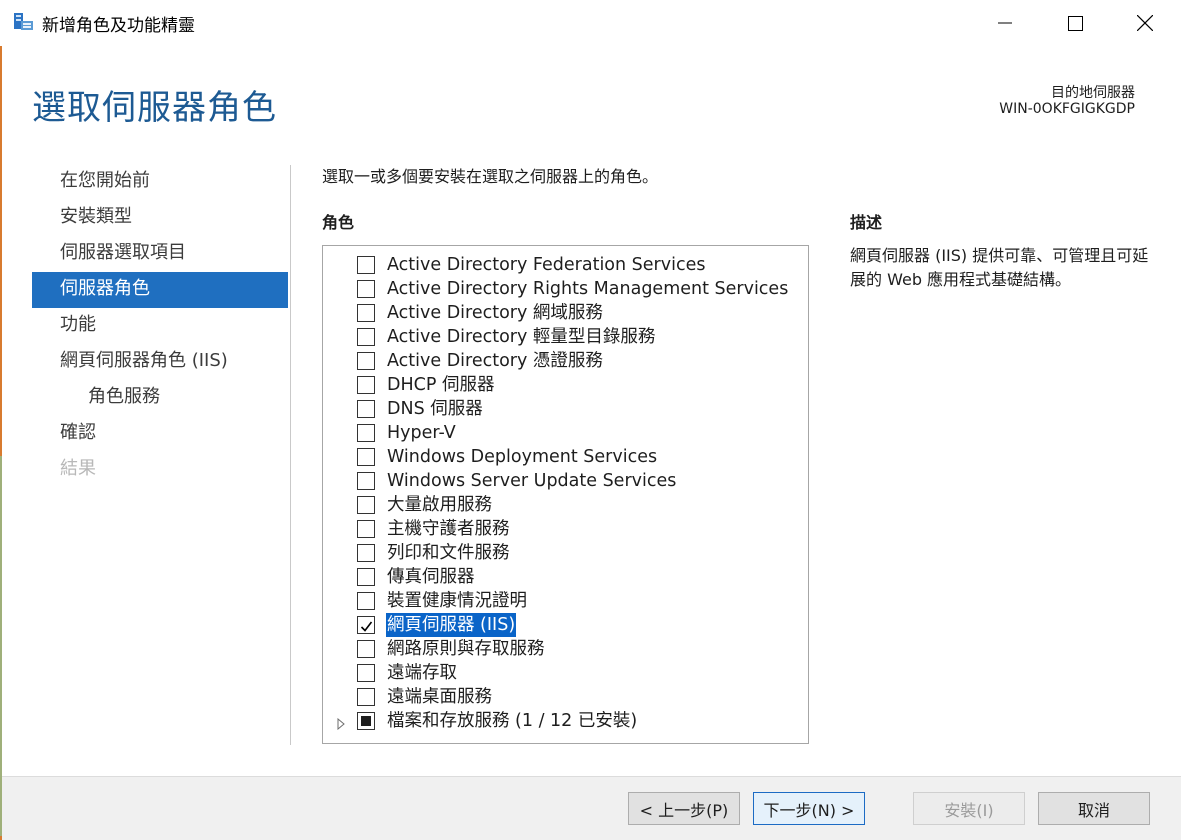 The height and width of the screenshot is (840, 1181). What do you see at coordinates (160, 182) in the screenshot?
I see `nav-item-before-you-begin: 在您開始前` at bounding box center [160, 182].